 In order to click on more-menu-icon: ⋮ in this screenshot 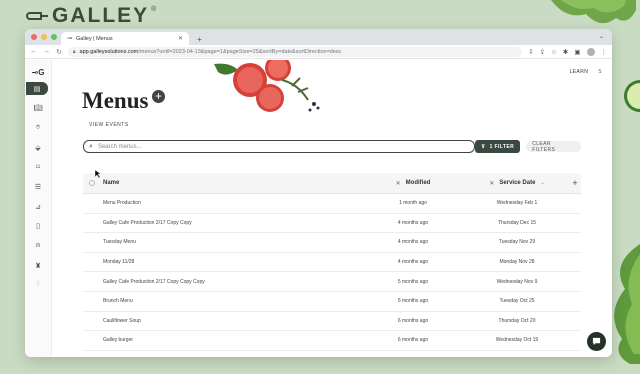, I will do `click(604, 52)`.